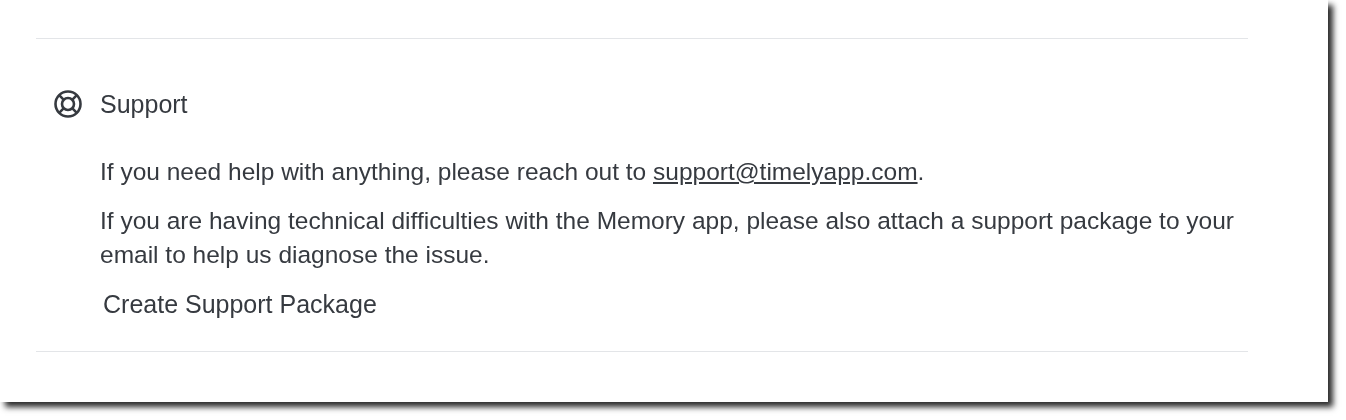 This screenshot has width=1346, height=420. What do you see at coordinates (144, 104) in the screenshot?
I see `section-title: Support` at bounding box center [144, 104].